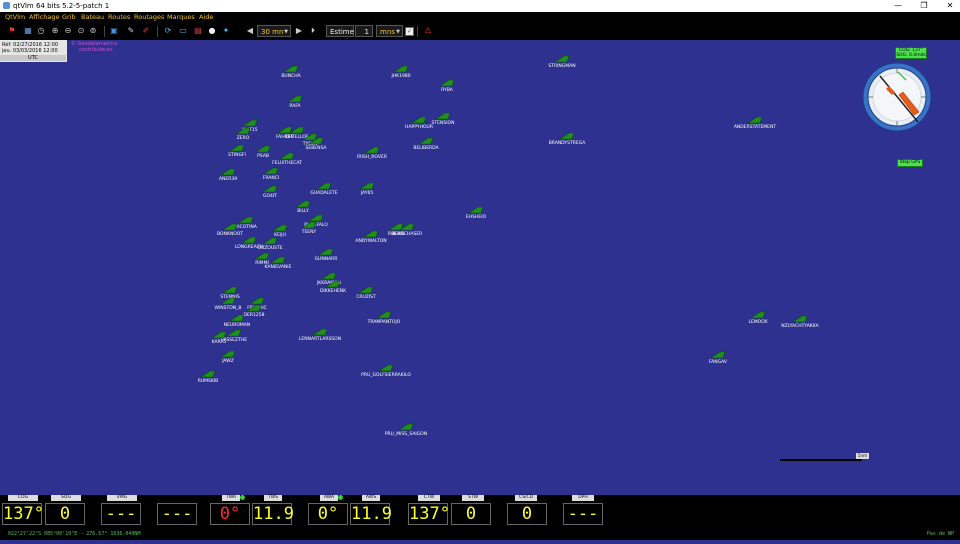 Image resolution: width=960 pixels, height=544 pixels. Describe the element at coordinates (428, 31) in the screenshot. I see `warning-icon: ⚠` at that location.